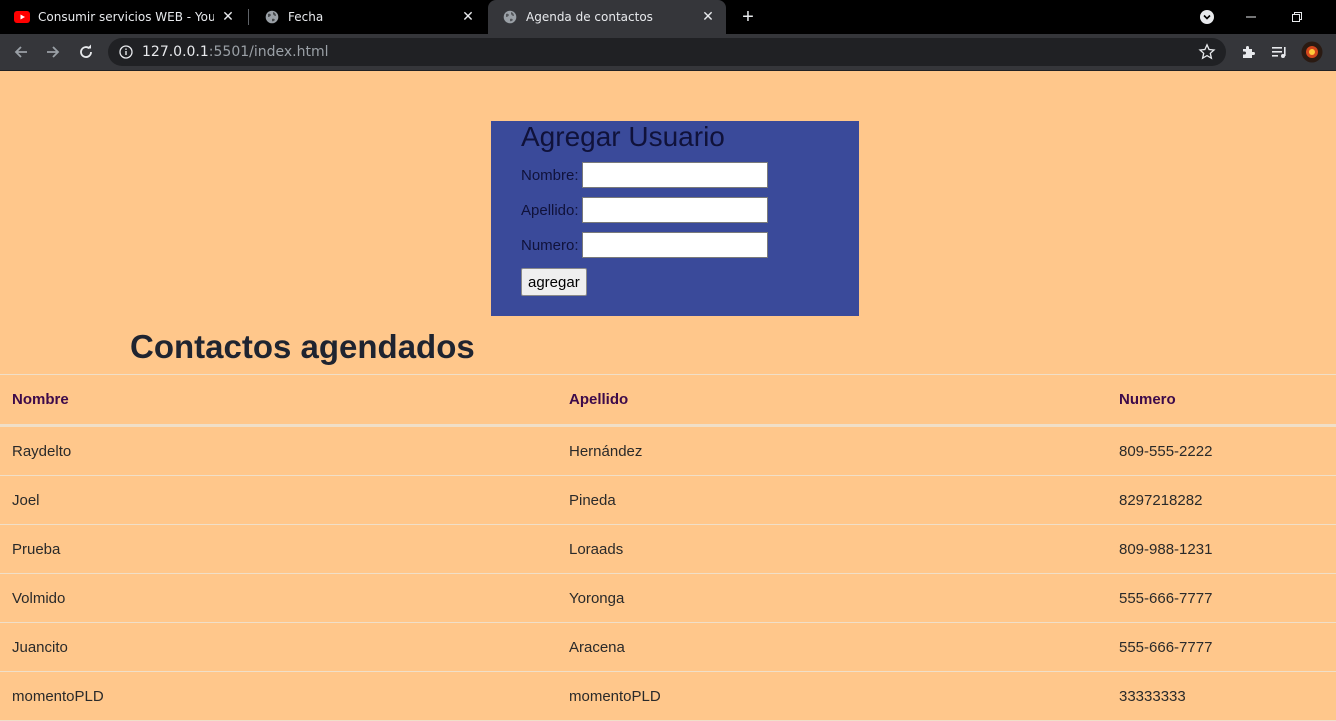 This screenshot has width=1336, height=721. I want to click on toolbar-divider, so click(668, 70).